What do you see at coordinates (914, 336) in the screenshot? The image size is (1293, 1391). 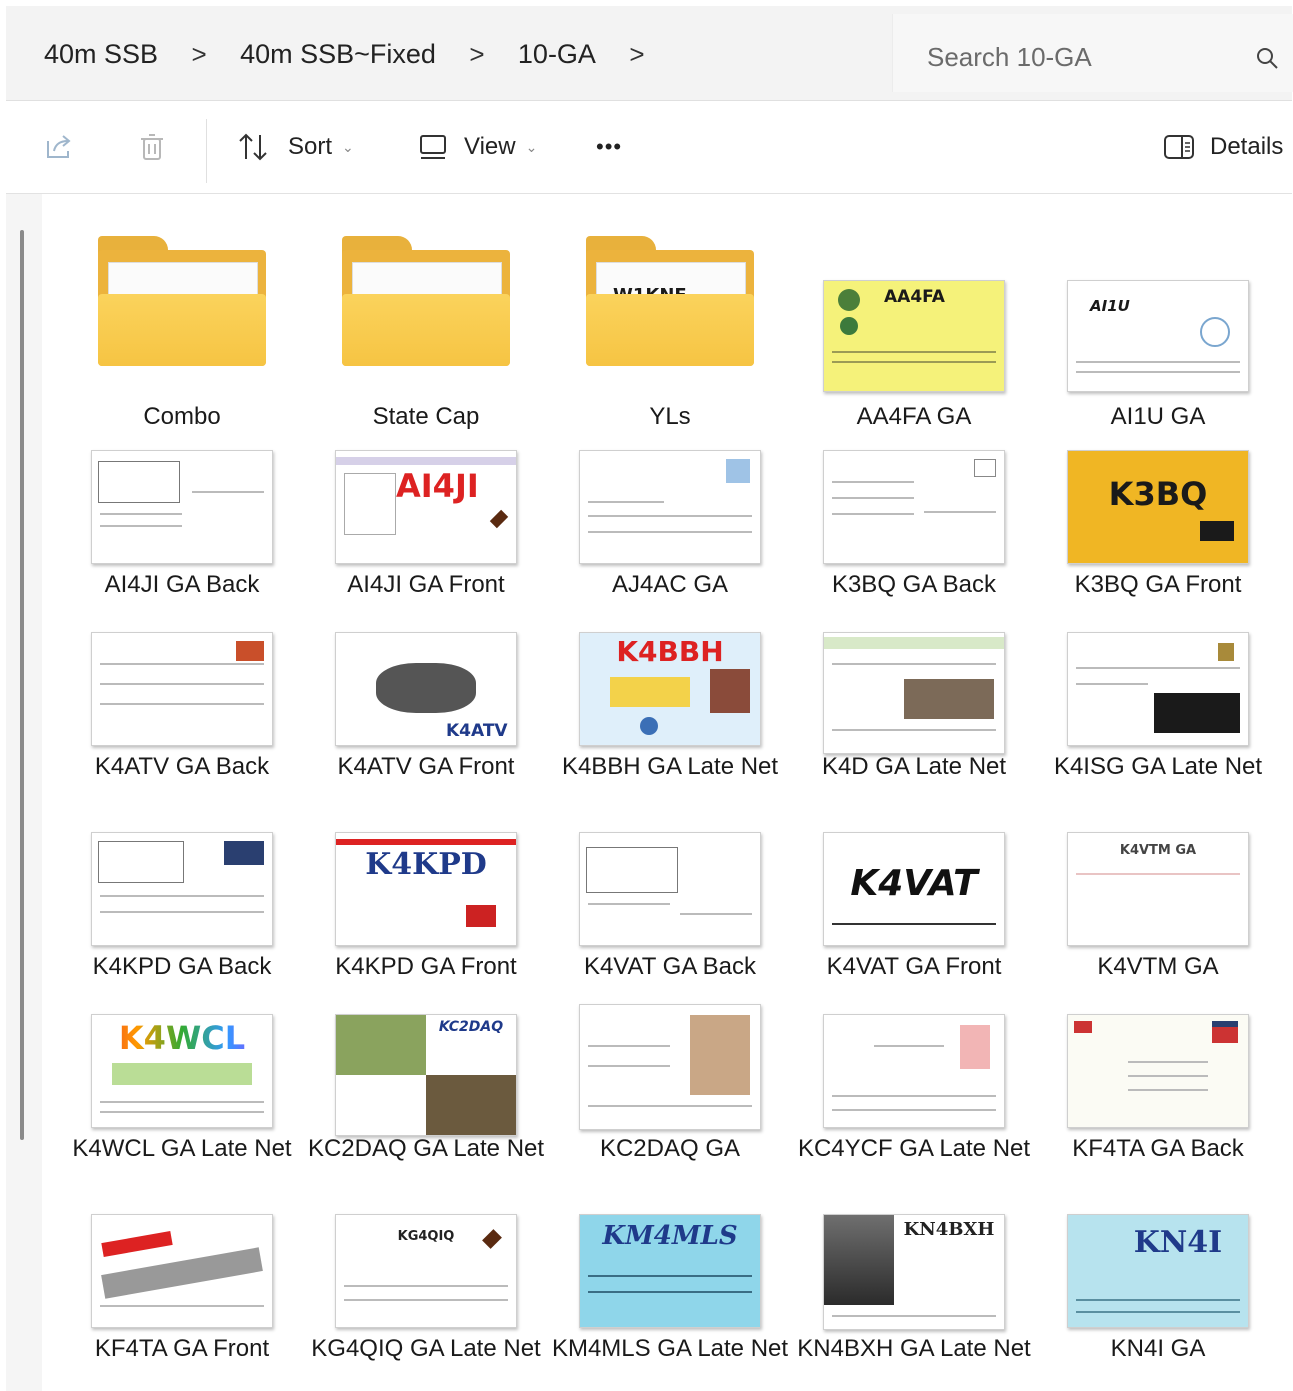 I see `qsl-card-image: AA4FA` at bounding box center [914, 336].